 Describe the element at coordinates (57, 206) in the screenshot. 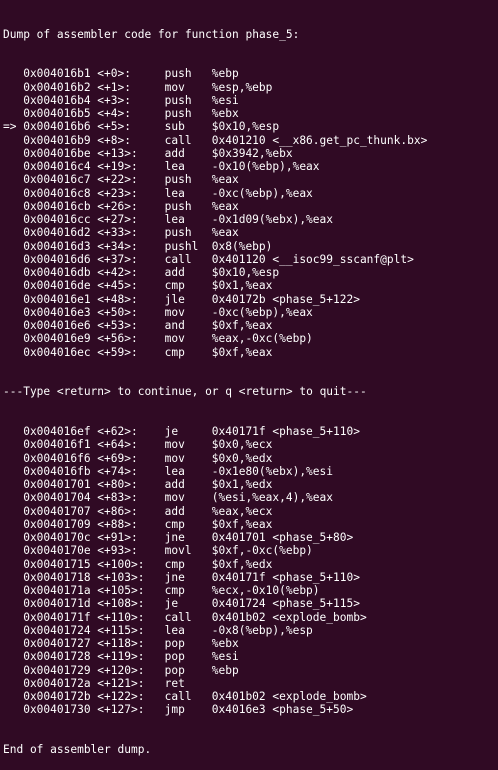

I see `instruction-address: 0x004016cb` at that location.